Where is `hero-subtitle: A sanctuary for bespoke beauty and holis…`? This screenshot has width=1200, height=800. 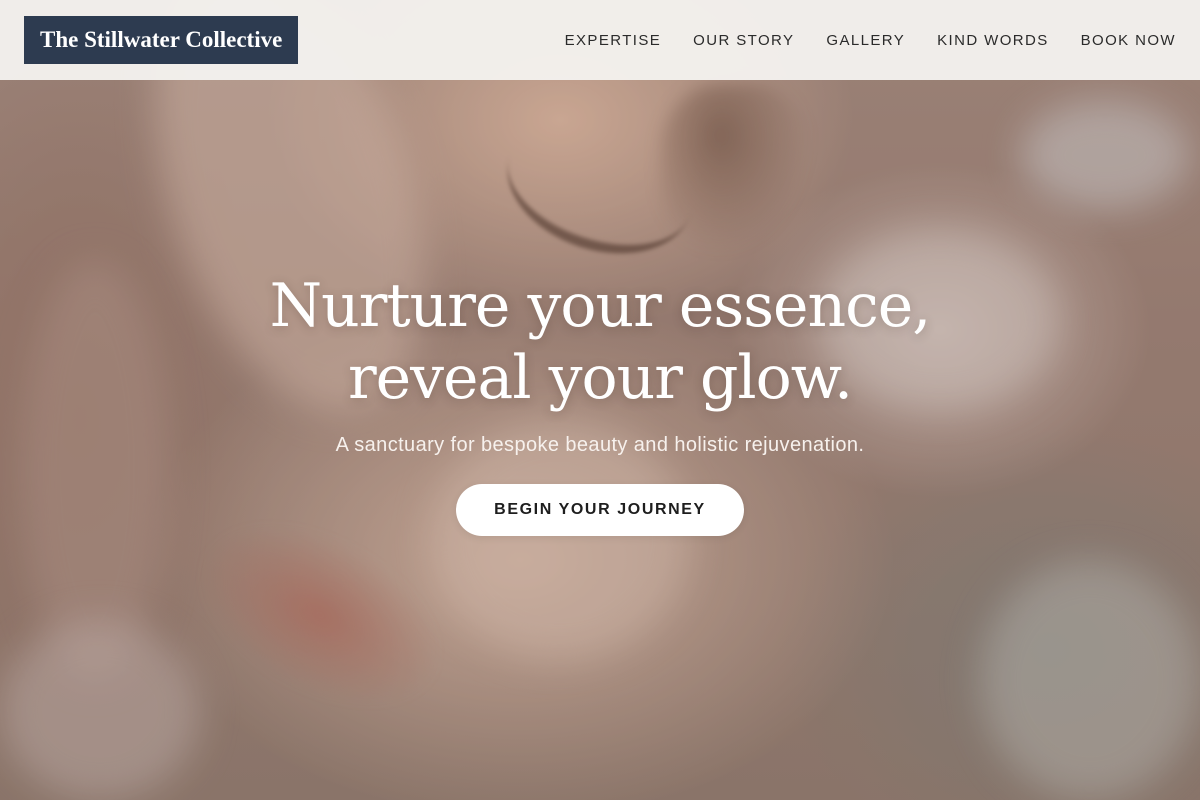
hero-subtitle: A sanctuary for bespoke beauty and holis… is located at coordinates (600, 445).